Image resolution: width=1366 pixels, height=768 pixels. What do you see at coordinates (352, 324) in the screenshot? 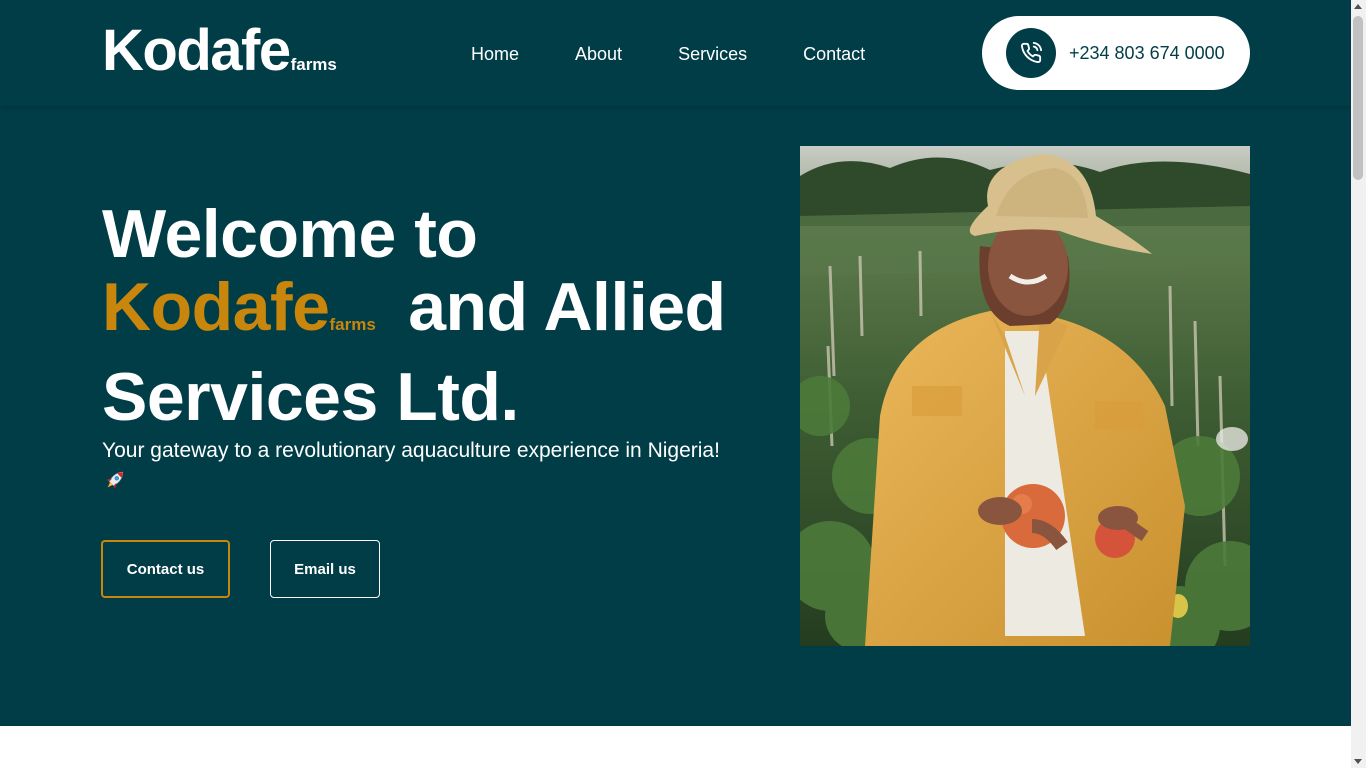
I see `hero-title-brand-sub: farms` at bounding box center [352, 324].